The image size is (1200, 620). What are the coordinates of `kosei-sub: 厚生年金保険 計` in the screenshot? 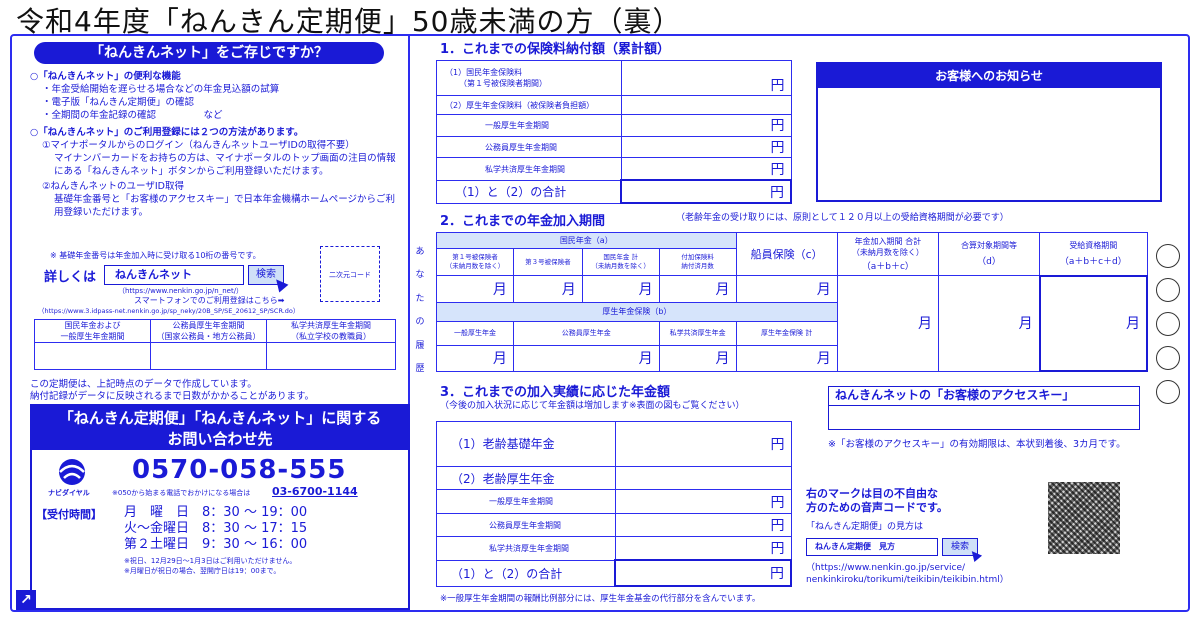 It's located at (786, 333).